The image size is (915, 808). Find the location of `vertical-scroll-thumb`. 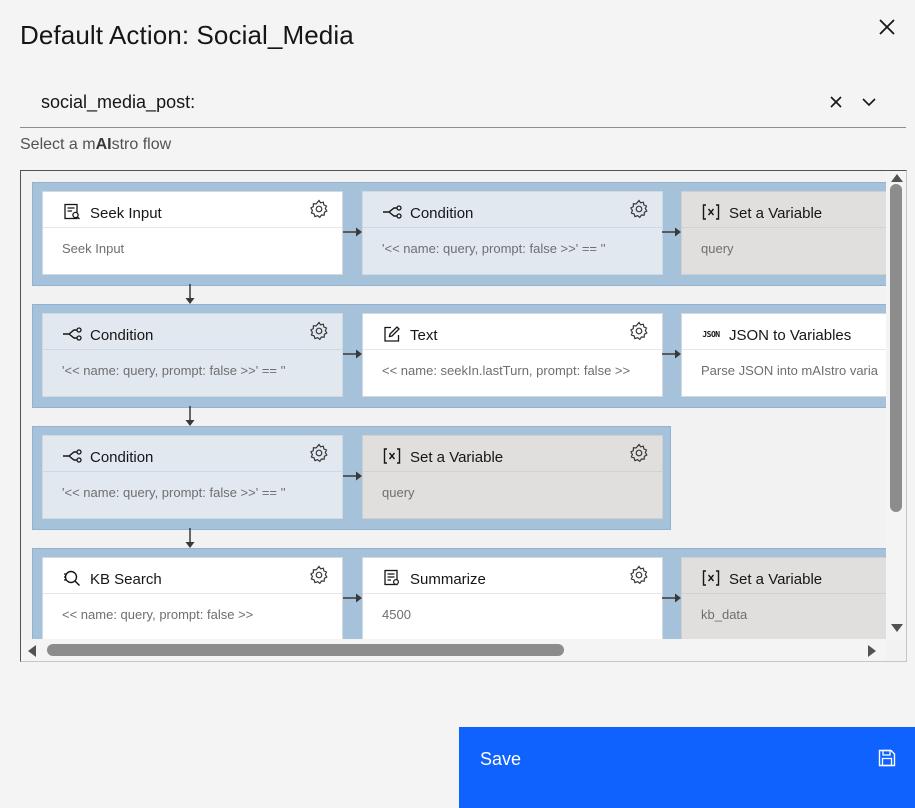

vertical-scroll-thumb is located at coordinates (896, 348).